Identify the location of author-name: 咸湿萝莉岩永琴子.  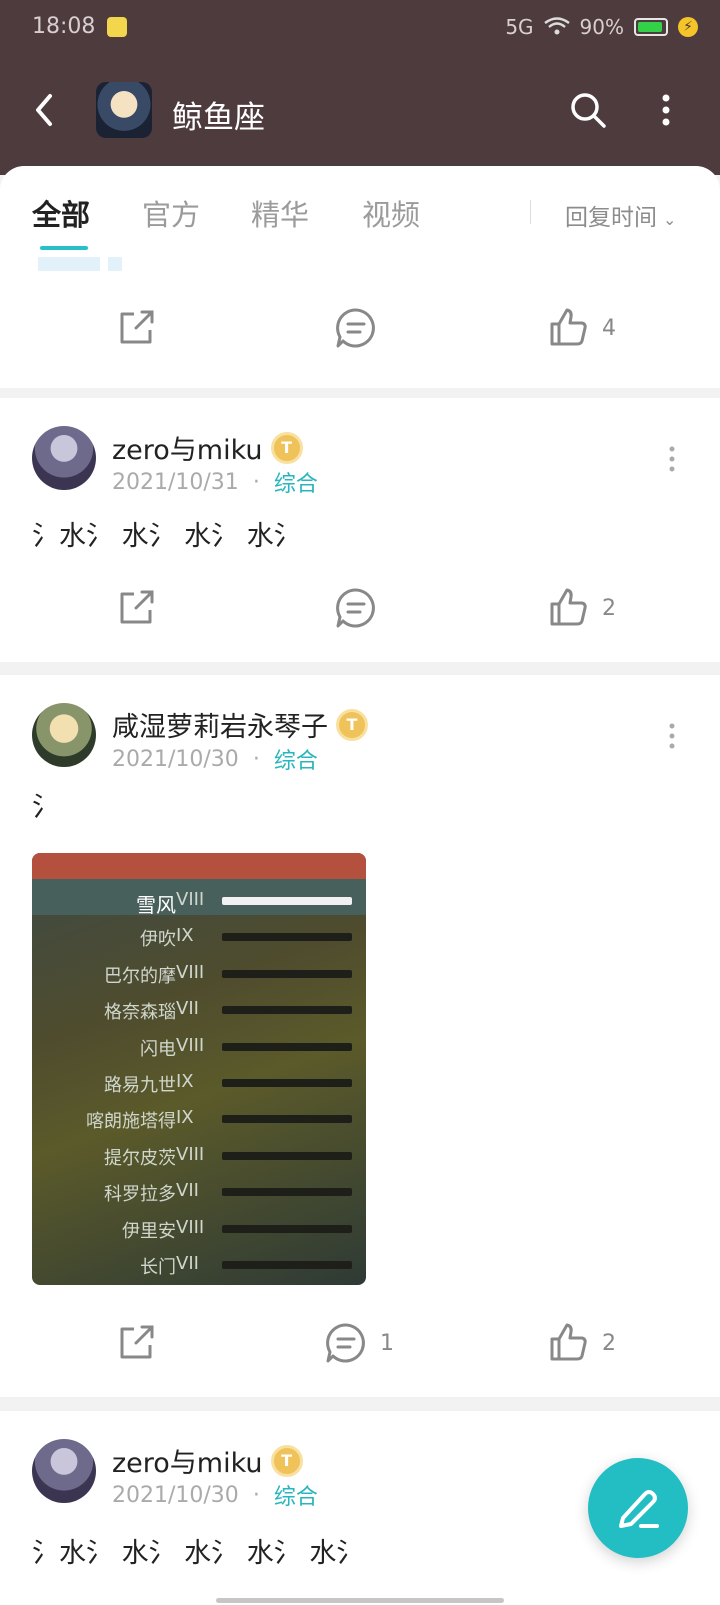
(220, 724).